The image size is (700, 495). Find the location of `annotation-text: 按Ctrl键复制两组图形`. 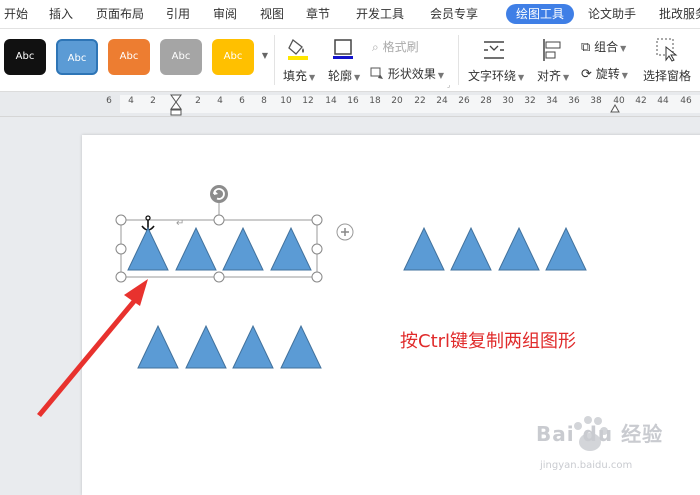

annotation-text: 按Ctrl键复制两组图形 is located at coordinates (488, 341).